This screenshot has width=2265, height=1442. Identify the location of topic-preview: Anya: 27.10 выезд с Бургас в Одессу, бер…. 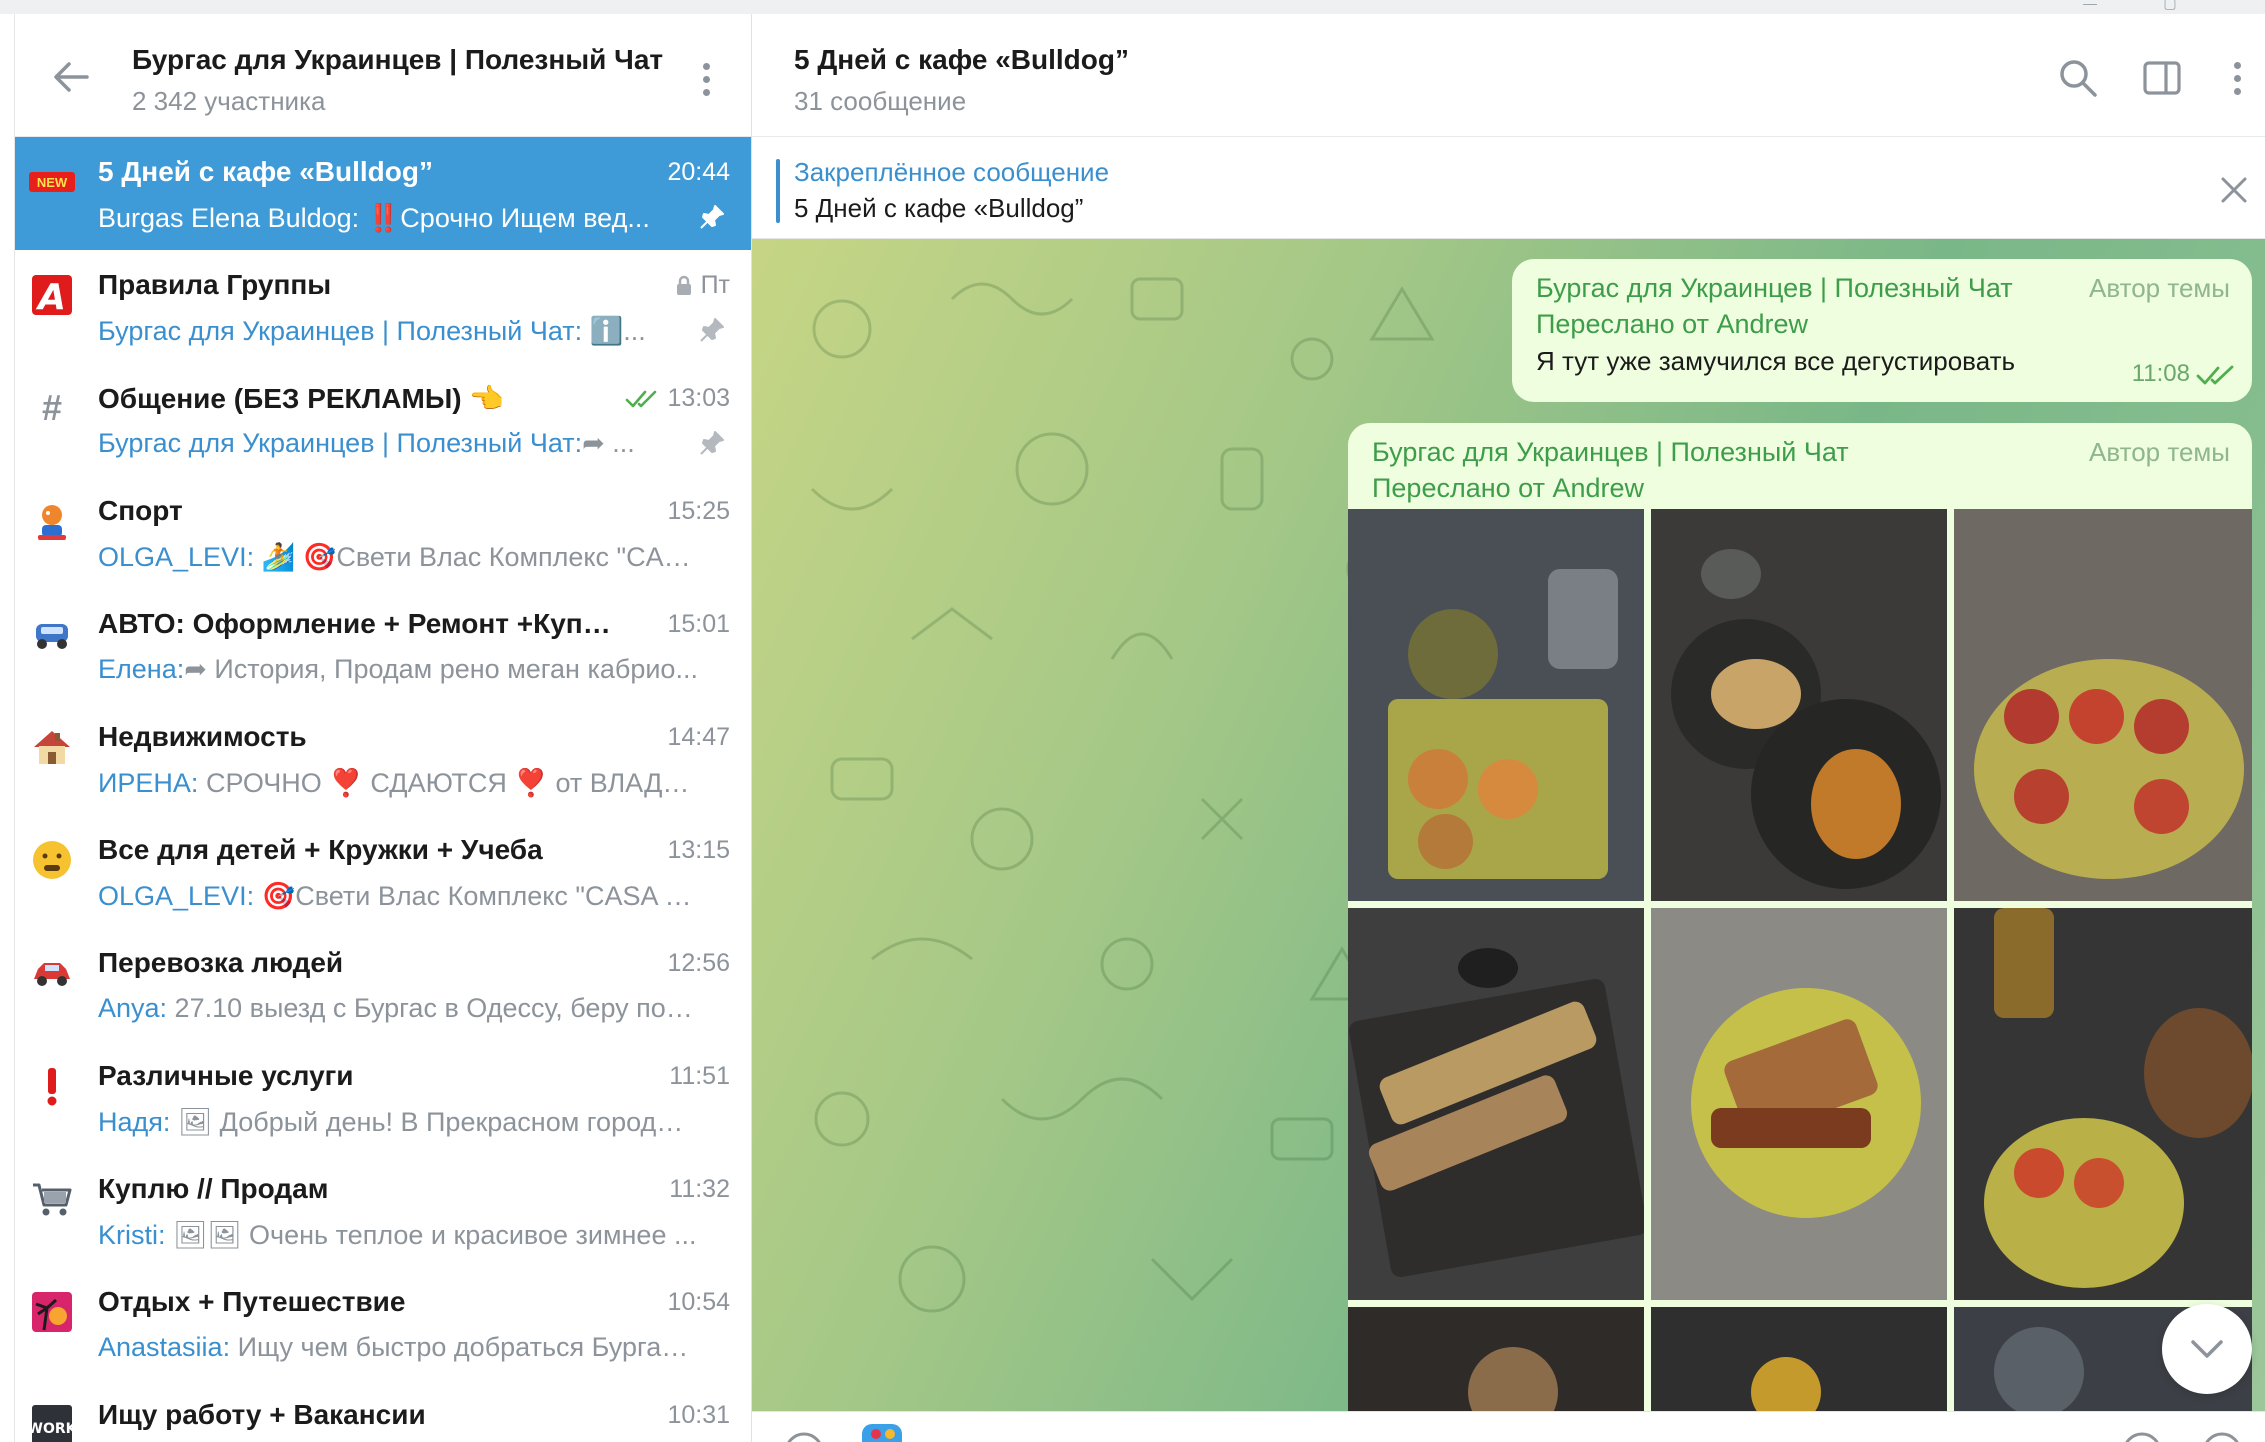
(398, 1008).